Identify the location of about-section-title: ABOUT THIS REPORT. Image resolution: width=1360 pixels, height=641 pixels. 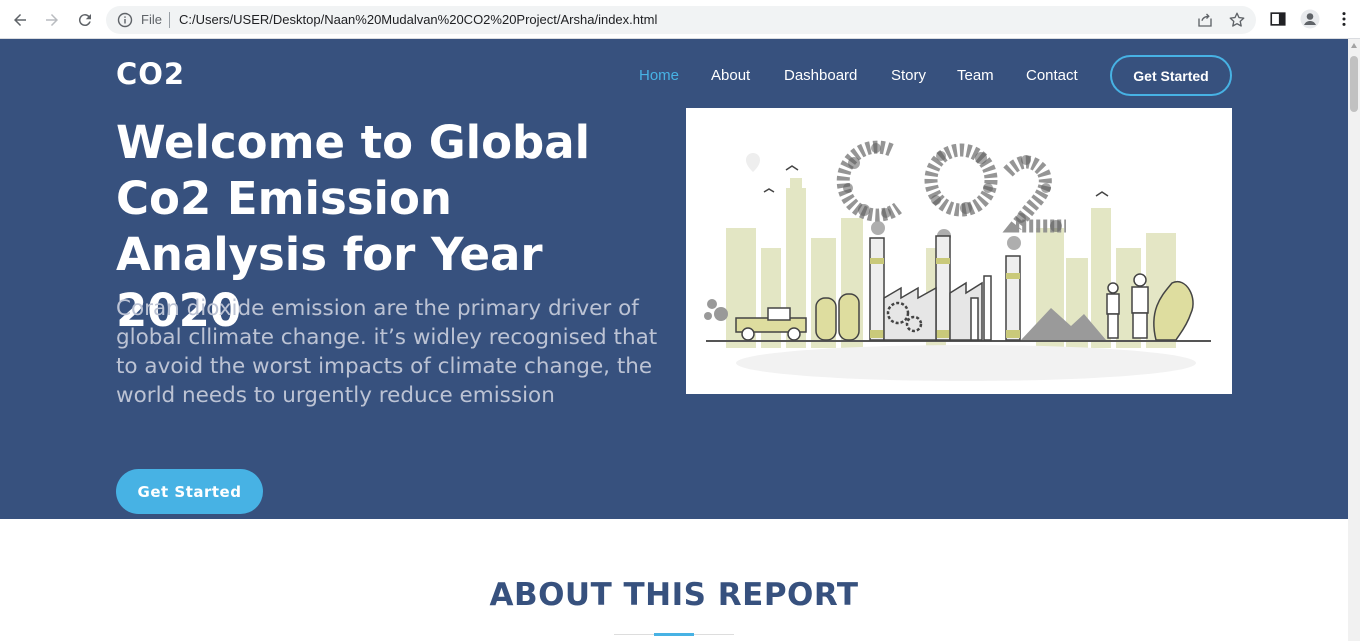
(674, 595).